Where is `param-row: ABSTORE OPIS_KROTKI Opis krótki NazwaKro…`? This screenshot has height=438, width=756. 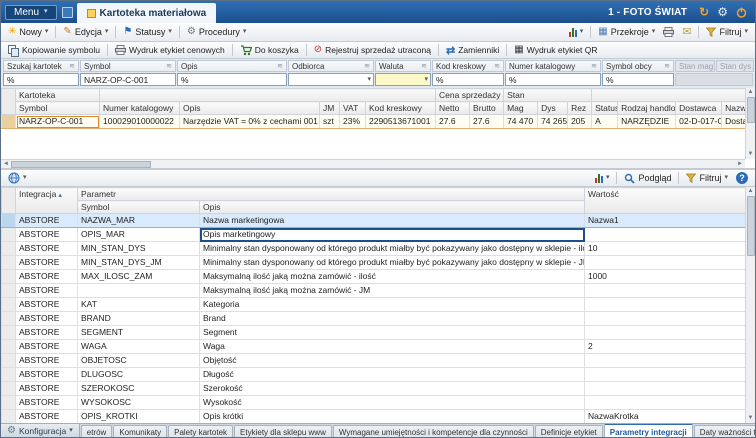
param-row: ABSTORE OPIS_KROTKI Opis krótki NazwaKro… is located at coordinates (374, 416).